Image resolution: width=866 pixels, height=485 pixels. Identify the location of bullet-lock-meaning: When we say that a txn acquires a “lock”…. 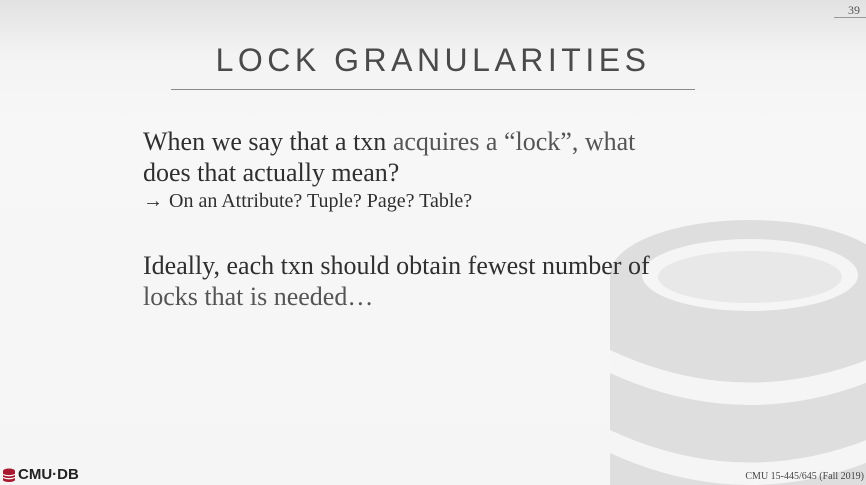
(443, 157).